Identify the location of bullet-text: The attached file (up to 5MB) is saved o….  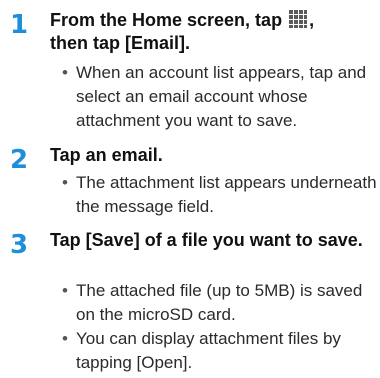
(219, 302).